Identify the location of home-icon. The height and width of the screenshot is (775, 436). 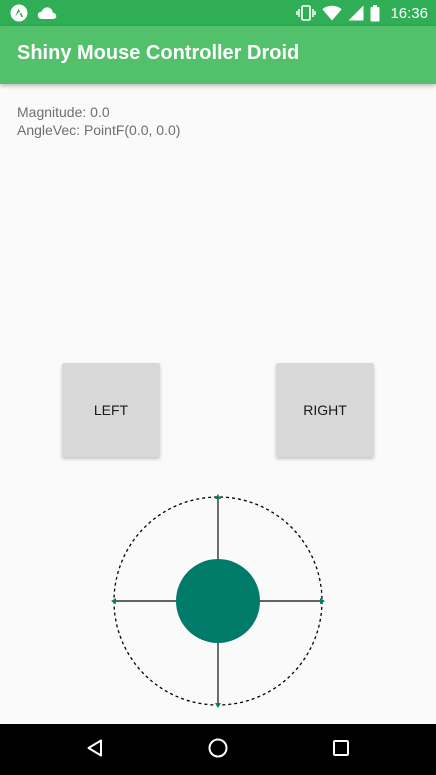
(218, 750).